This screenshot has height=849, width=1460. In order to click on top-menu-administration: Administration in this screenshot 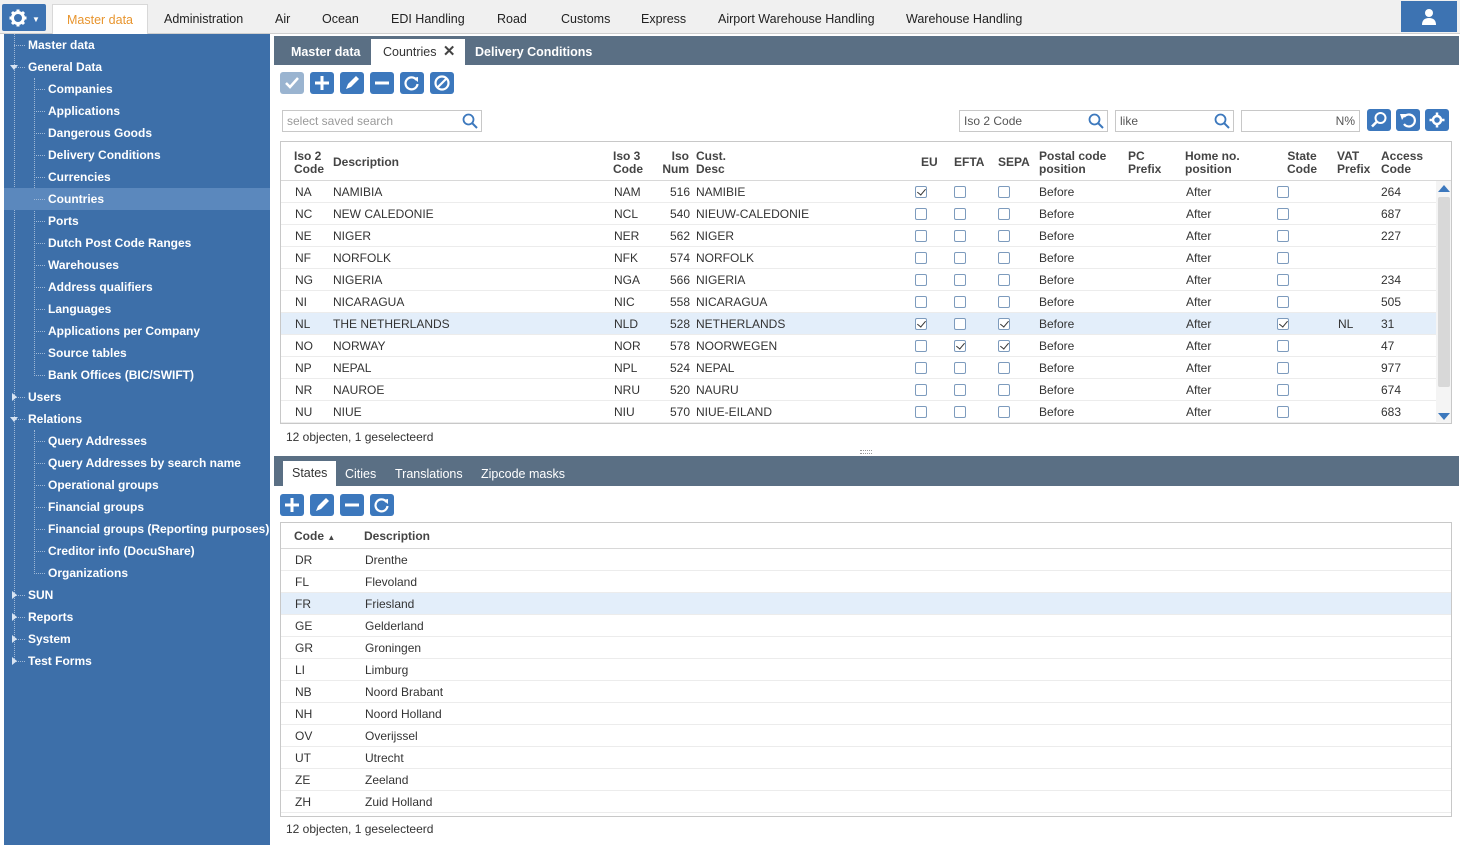, I will do `click(203, 19)`.